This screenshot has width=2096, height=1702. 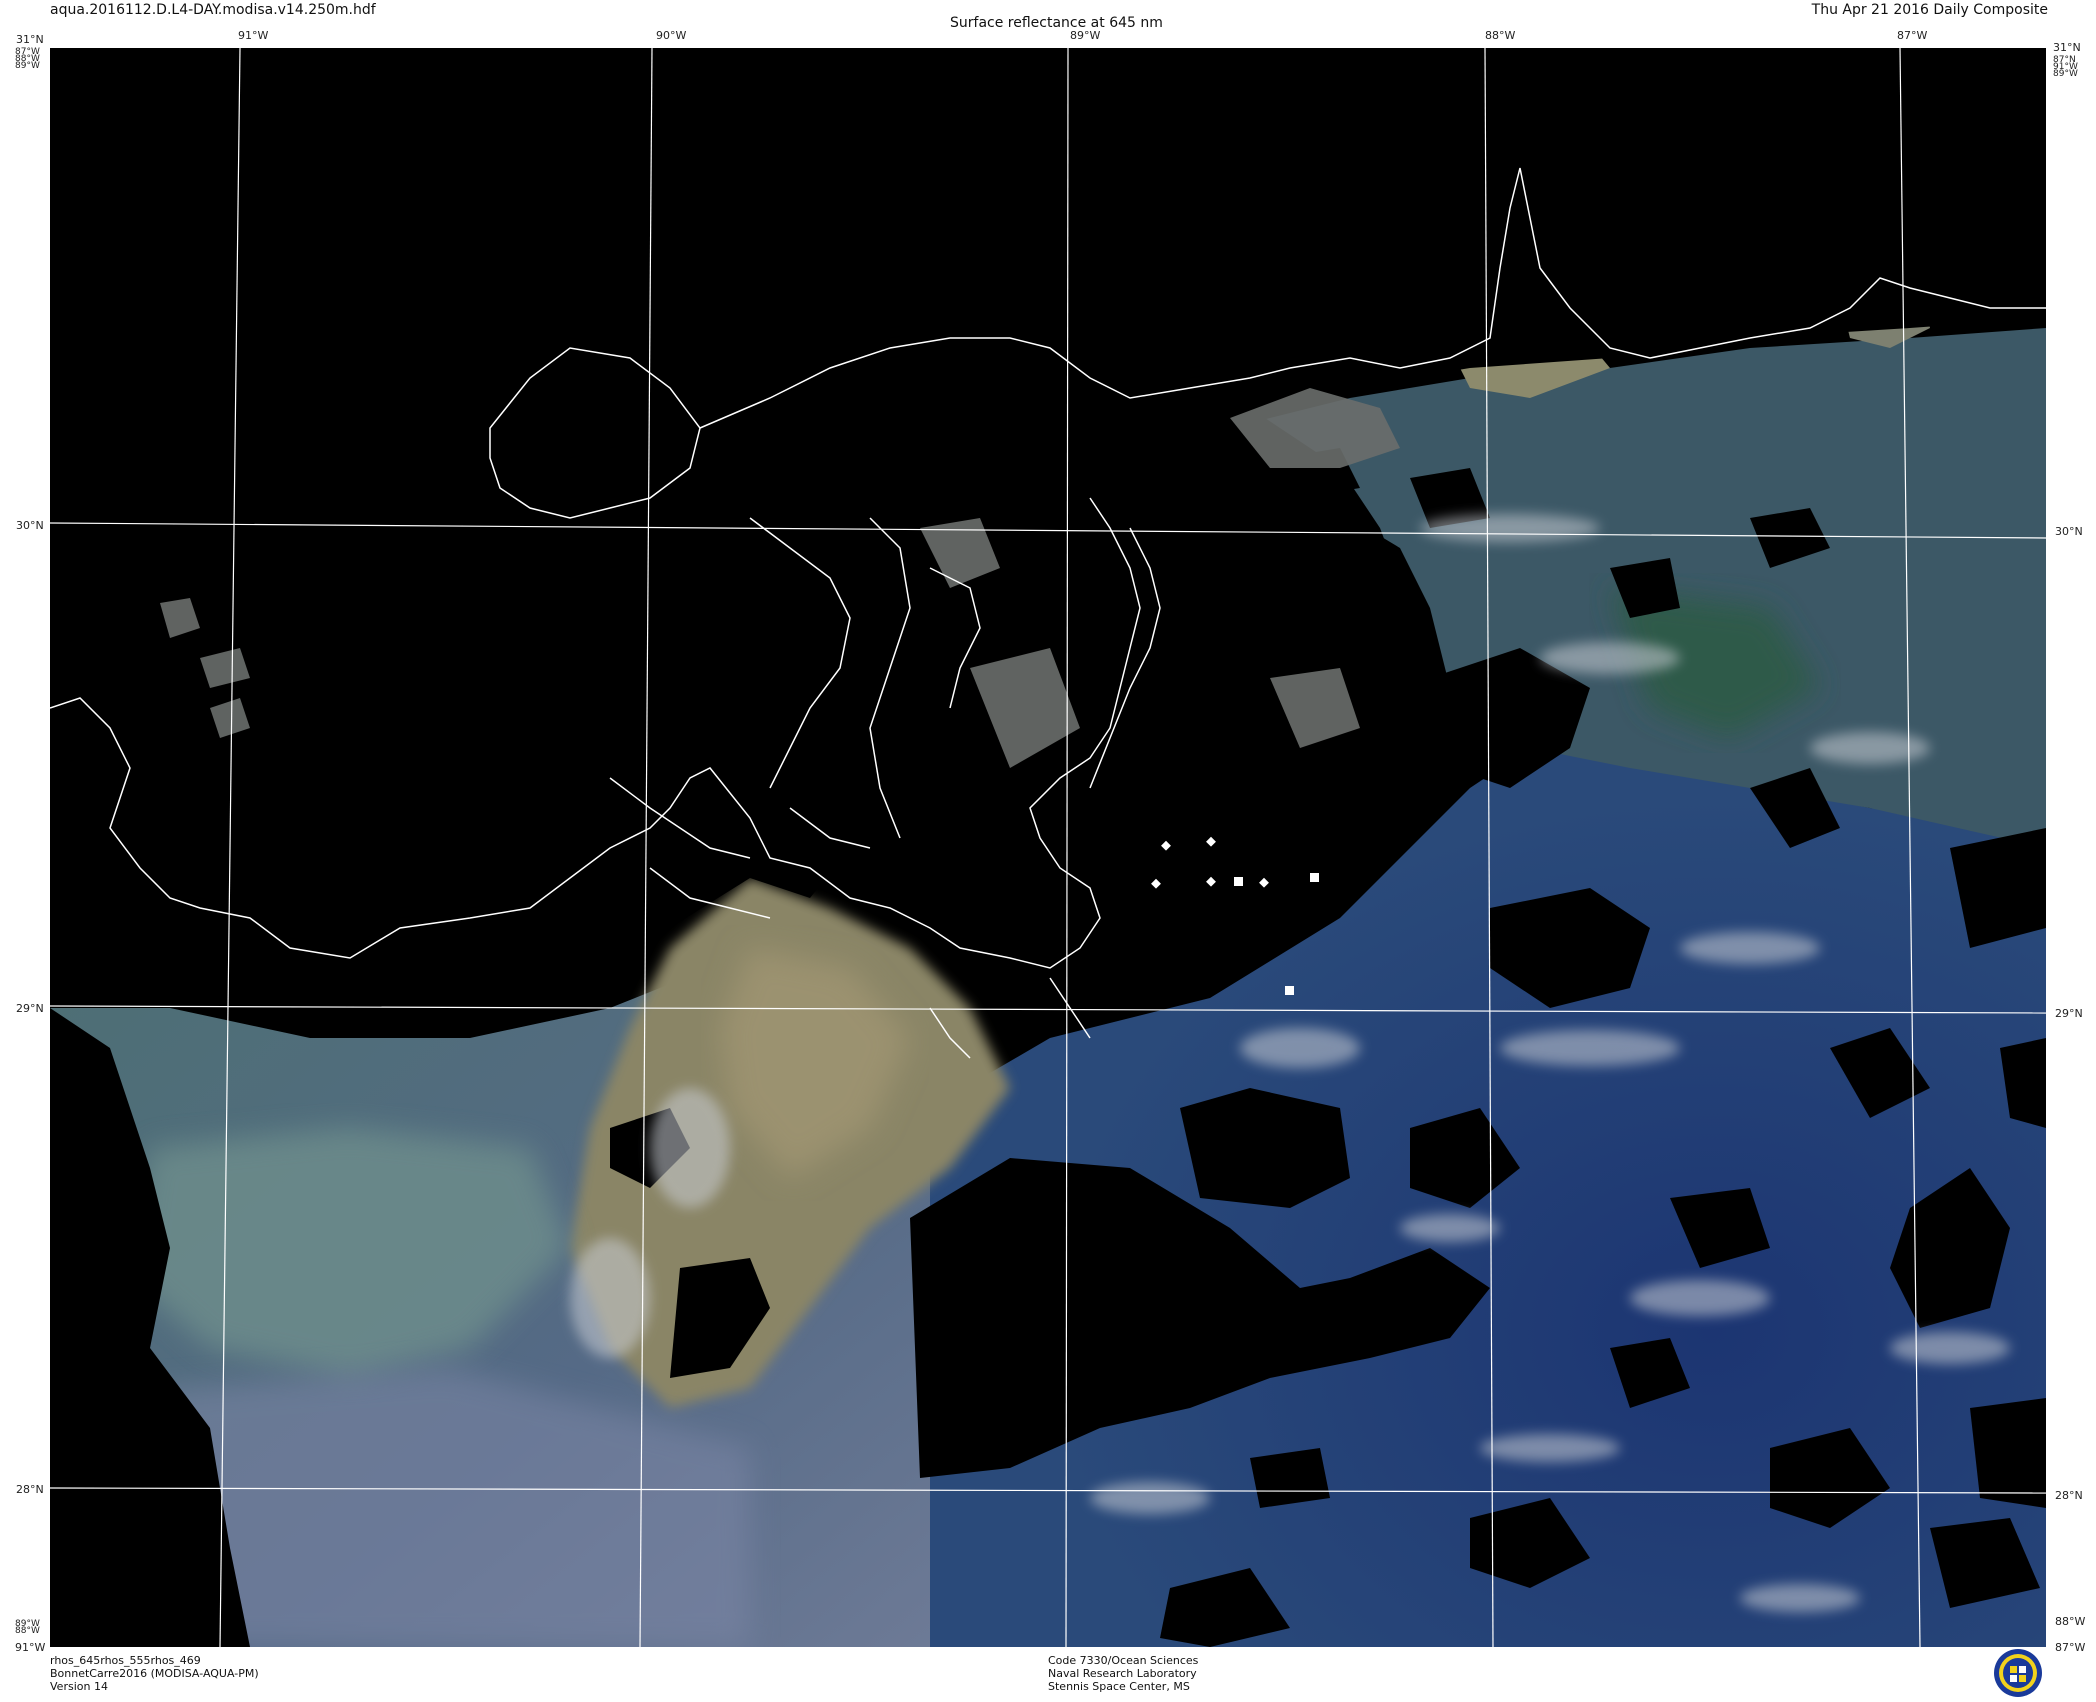 What do you see at coordinates (1085, 35) in the screenshot?
I see `top-lon-label: 89°W` at bounding box center [1085, 35].